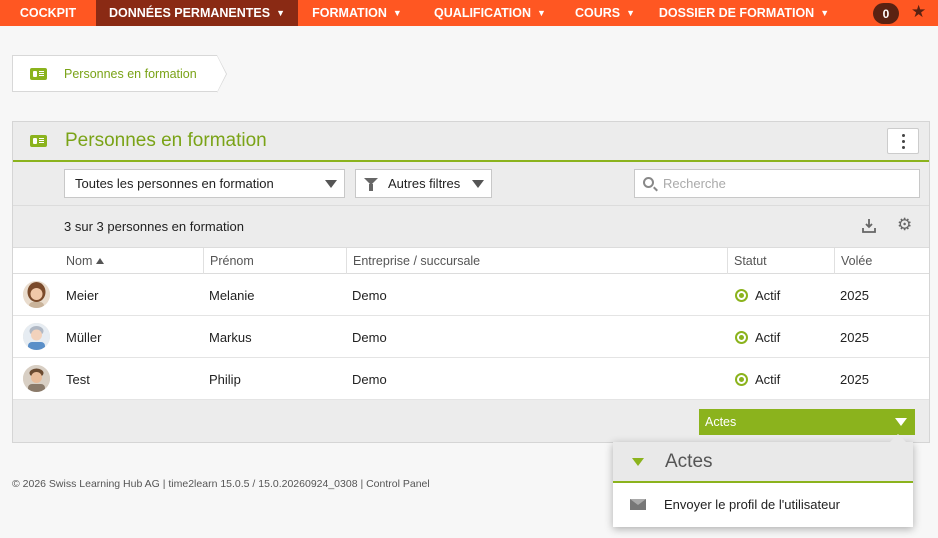 The height and width of the screenshot is (538, 938). What do you see at coordinates (807, 422) in the screenshot?
I see `actions-button: Actes` at bounding box center [807, 422].